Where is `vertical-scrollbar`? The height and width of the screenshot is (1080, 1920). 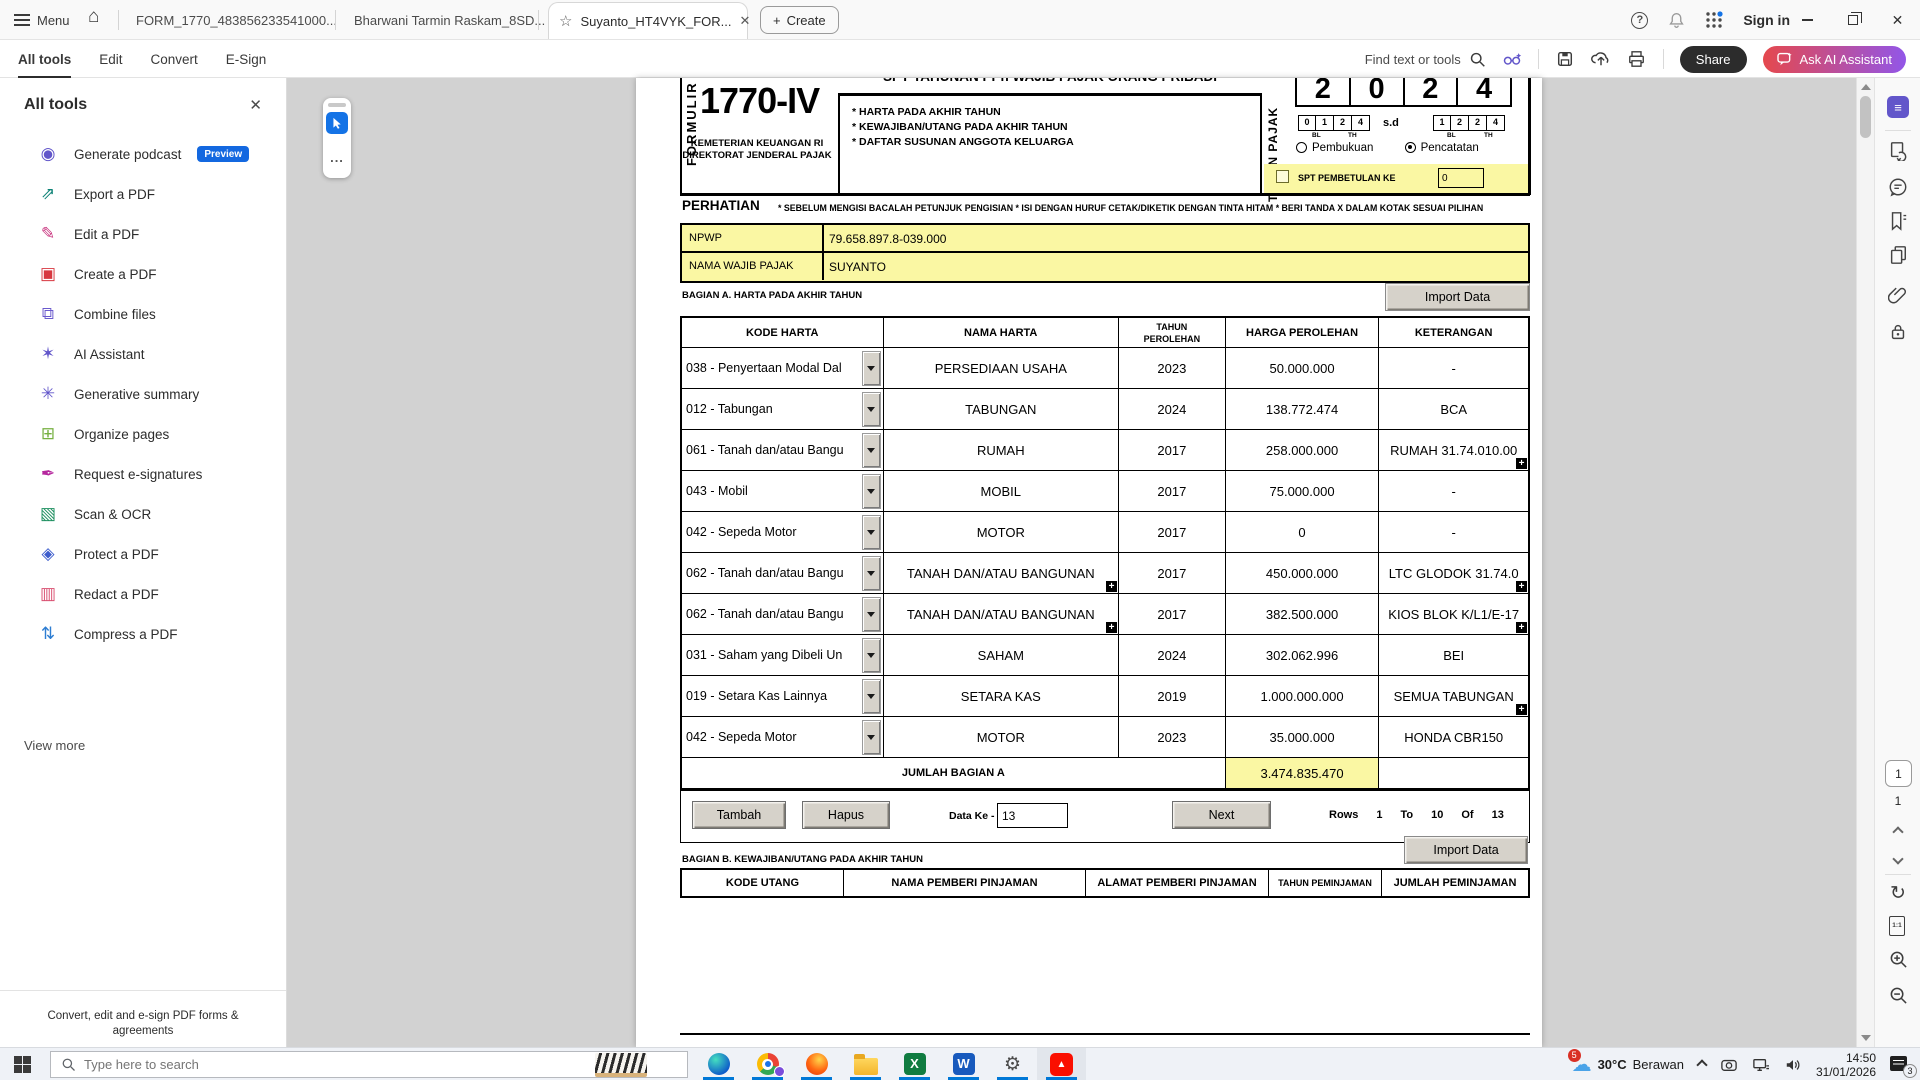 vertical-scrollbar is located at coordinates (1865, 562).